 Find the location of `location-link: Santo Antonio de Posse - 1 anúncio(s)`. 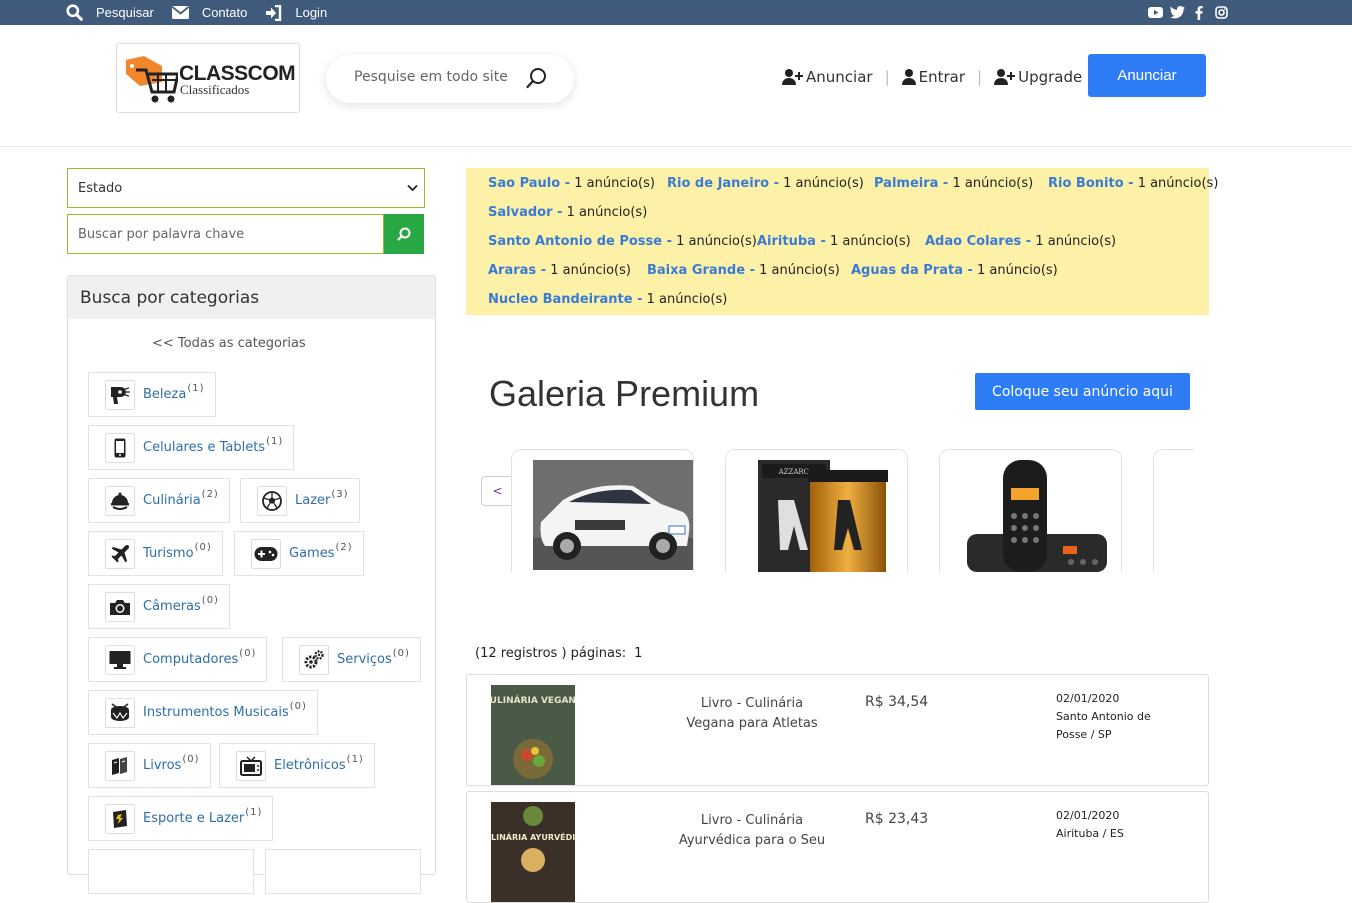

location-link: Santo Antonio de Posse - 1 anúncio(s) is located at coordinates (622, 241).